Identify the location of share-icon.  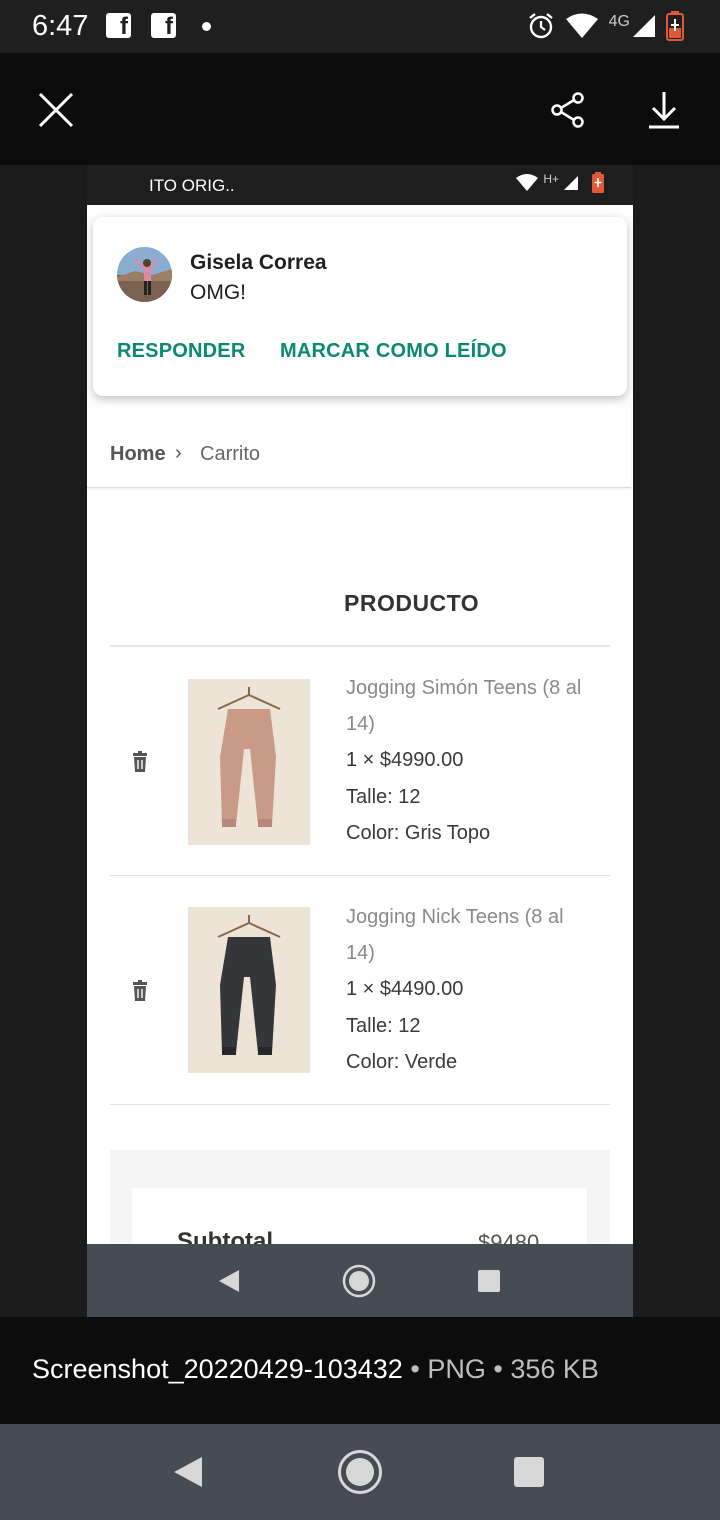
(567, 110).